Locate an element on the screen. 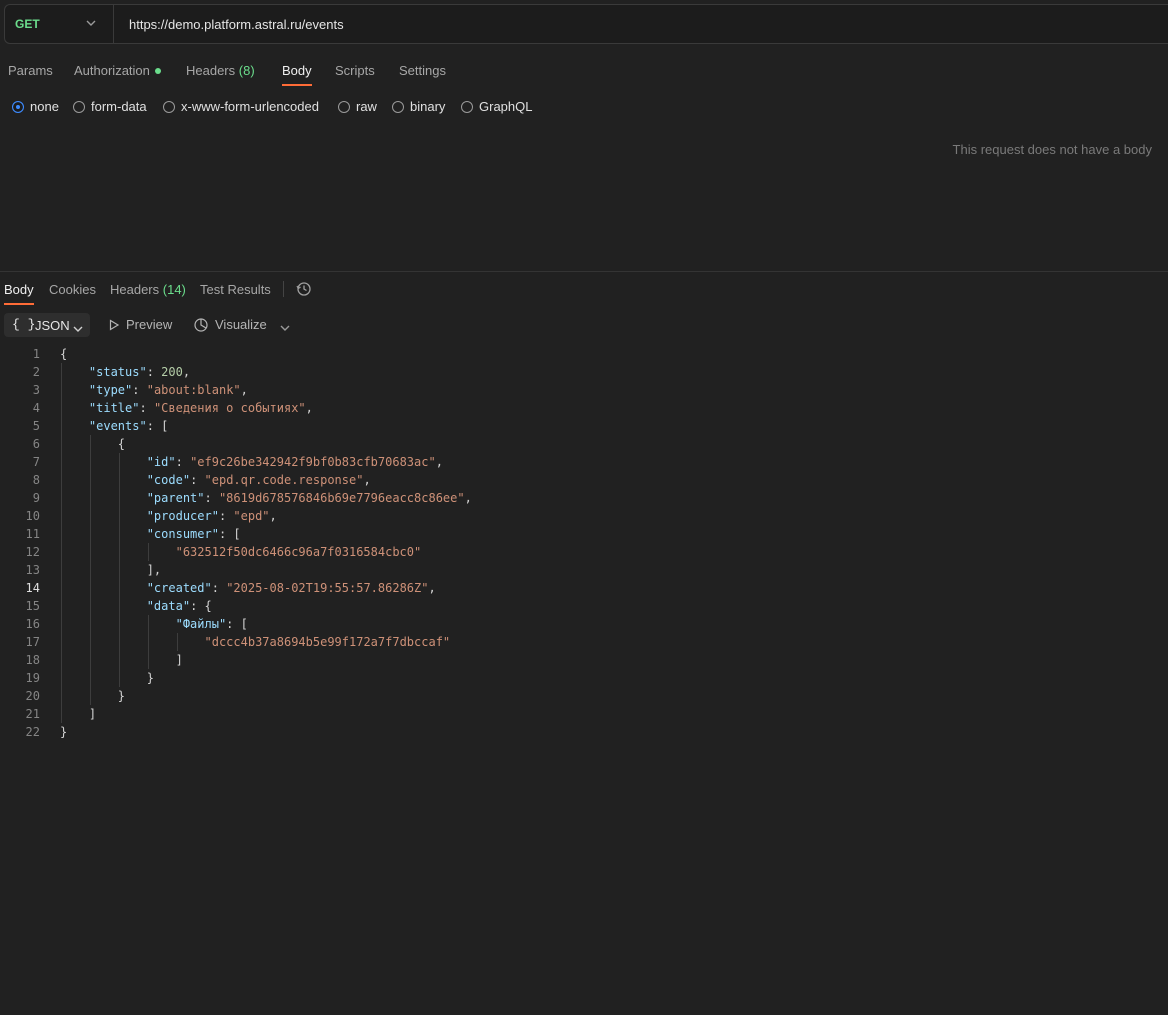  format-select: { } JSON is located at coordinates (47, 325).